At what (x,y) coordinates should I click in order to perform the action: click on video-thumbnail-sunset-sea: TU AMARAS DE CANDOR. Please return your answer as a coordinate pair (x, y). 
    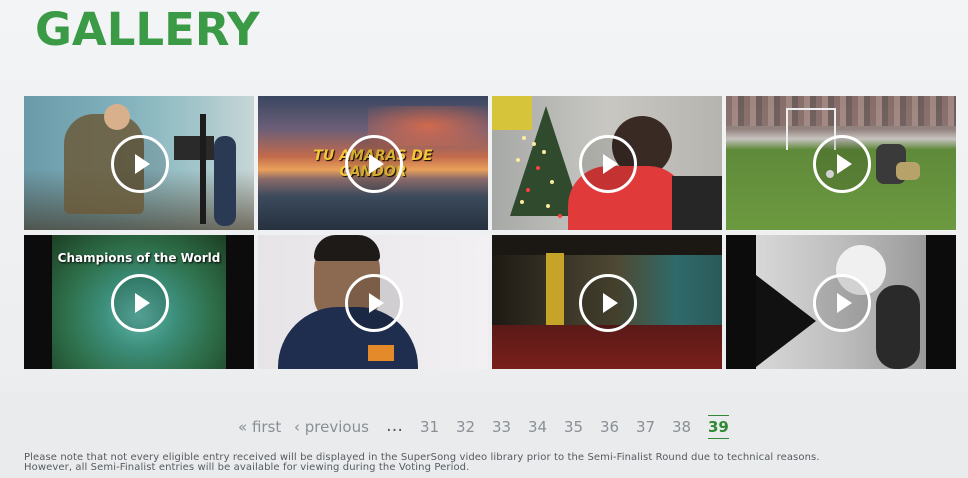
    Looking at the image, I should click on (373, 163).